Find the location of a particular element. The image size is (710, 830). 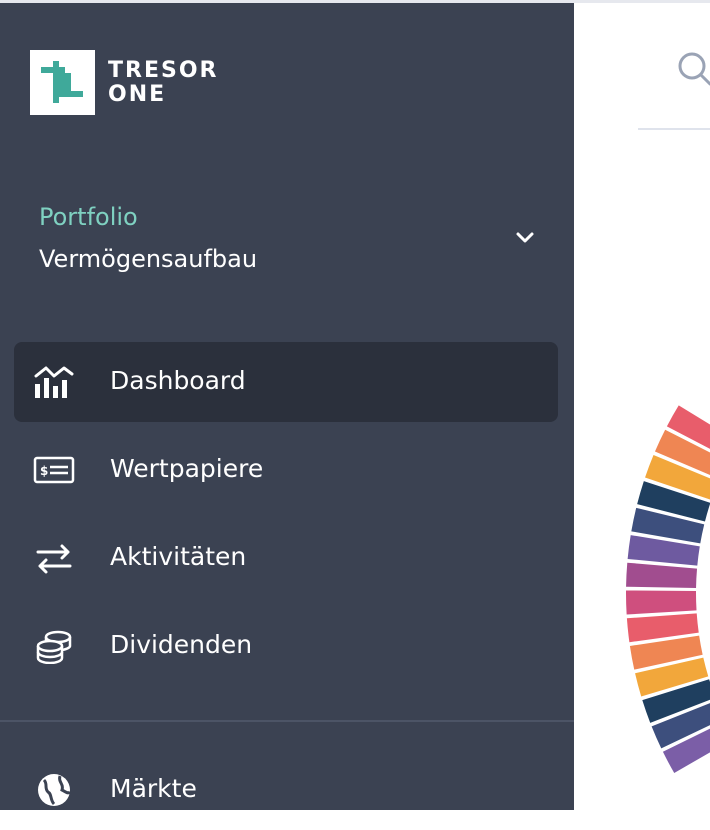

globe-icon is located at coordinates (55, 790).